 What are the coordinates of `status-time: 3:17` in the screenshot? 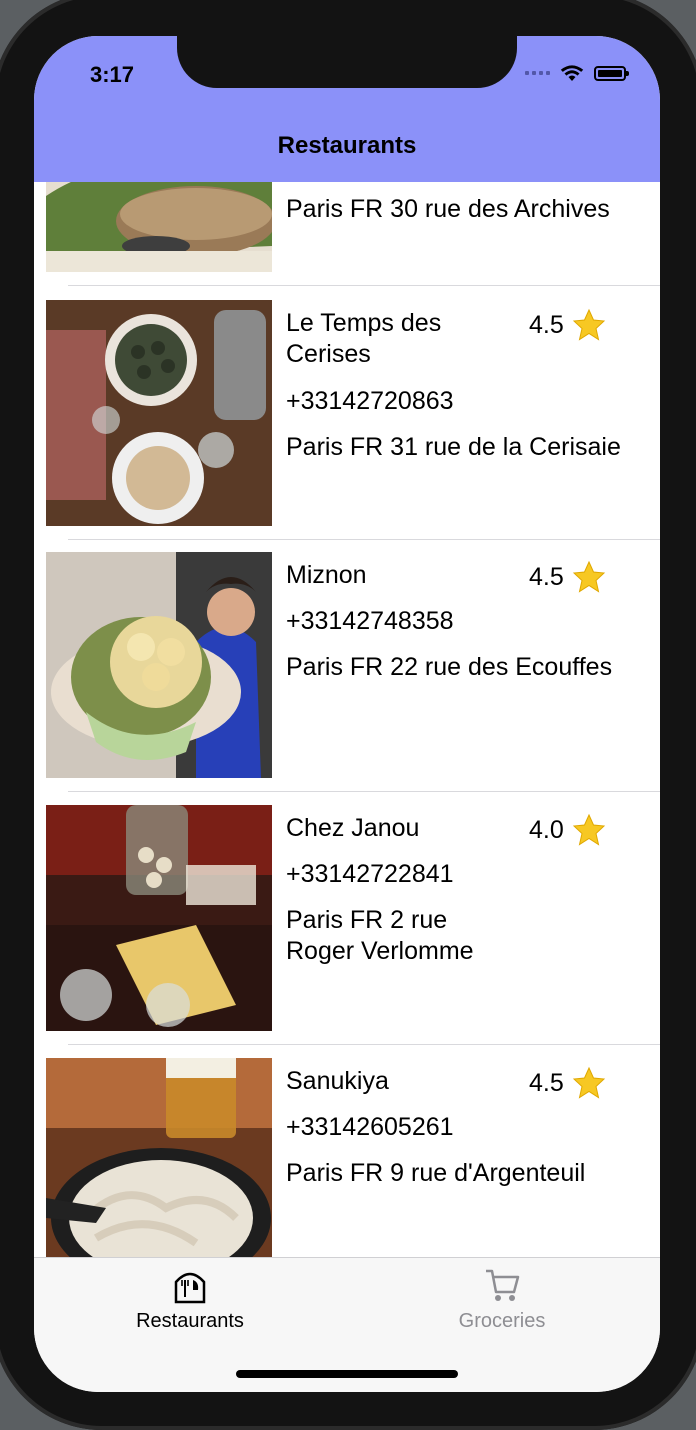 It's located at (112, 74).